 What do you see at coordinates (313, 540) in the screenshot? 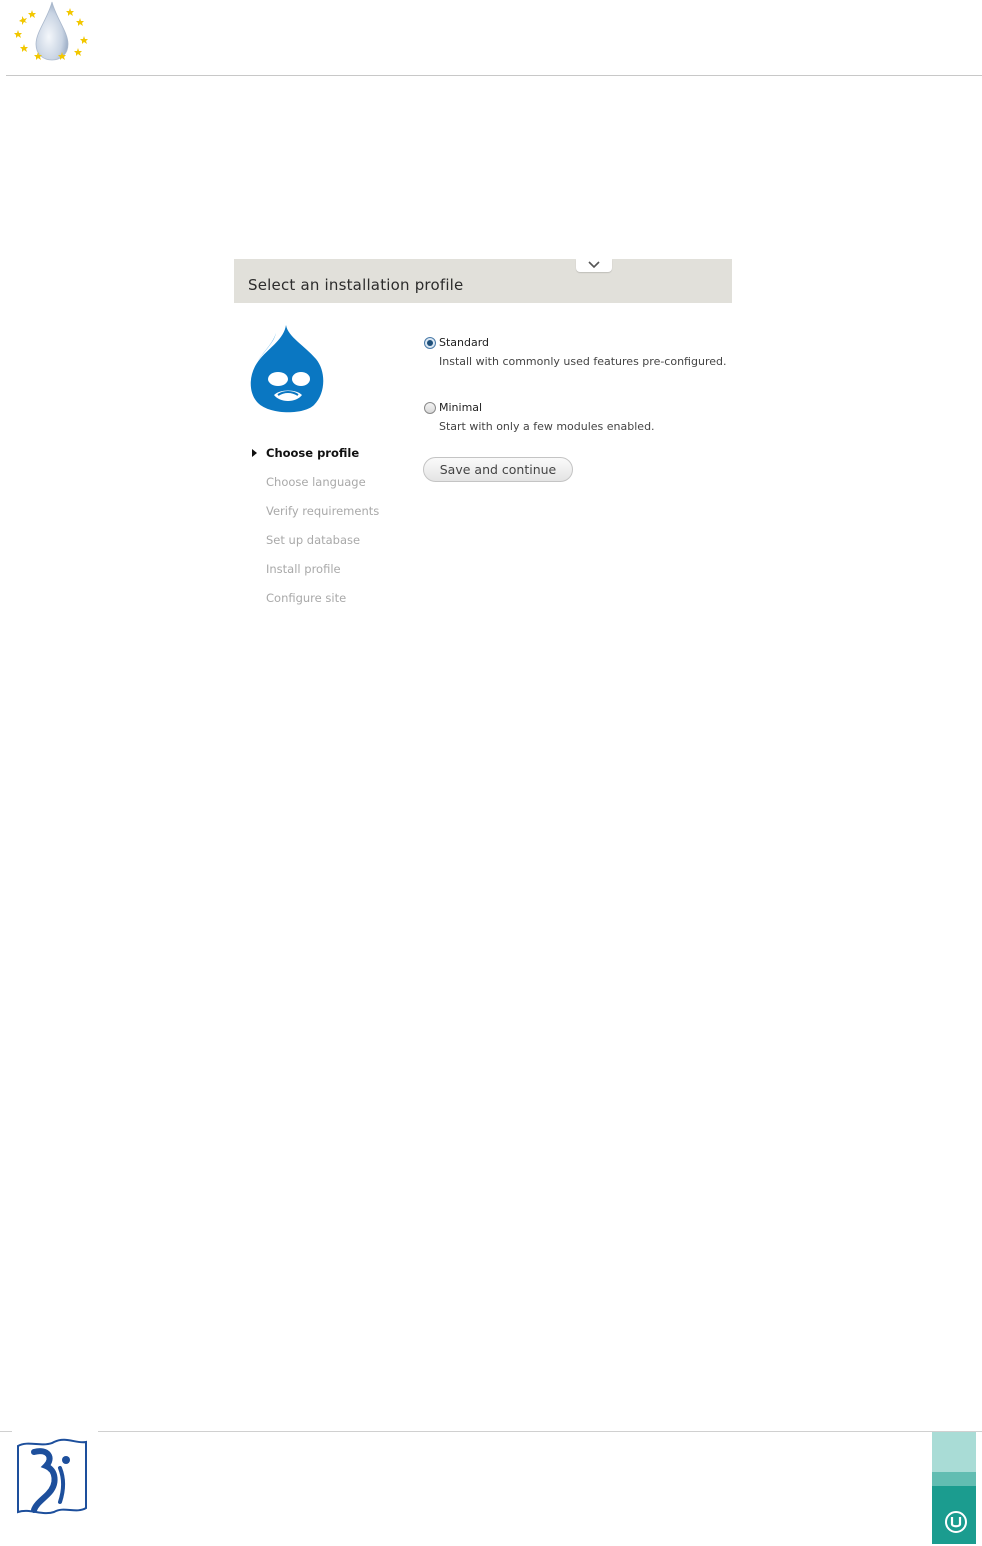
I see `step-label: Set up database` at bounding box center [313, 540].